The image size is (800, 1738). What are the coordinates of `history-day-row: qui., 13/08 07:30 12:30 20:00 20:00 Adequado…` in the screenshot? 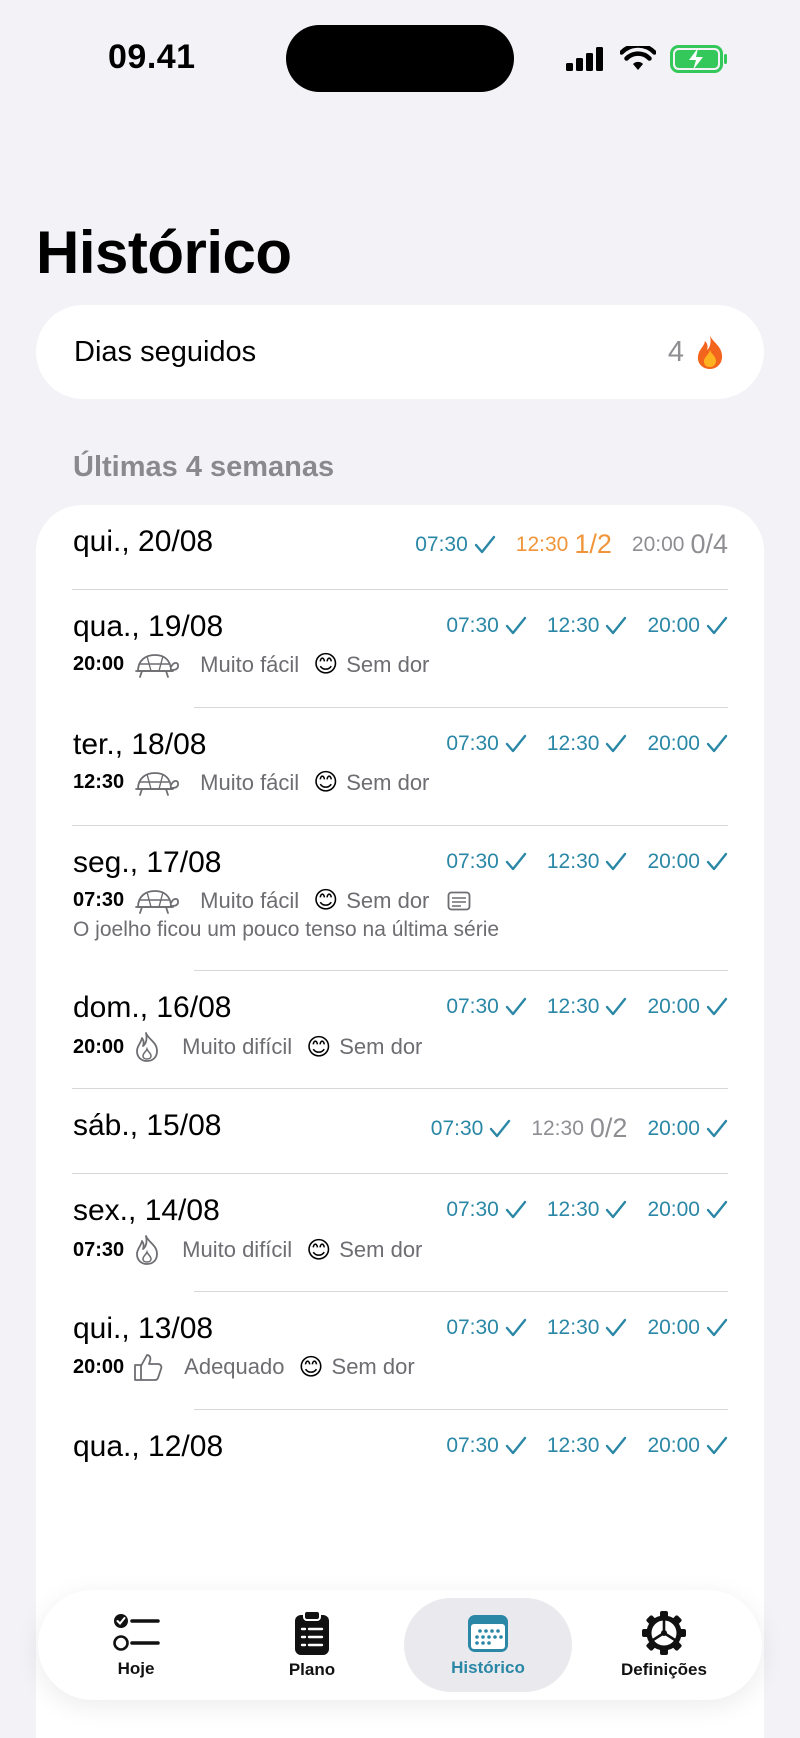 It's located at (400, 1362).